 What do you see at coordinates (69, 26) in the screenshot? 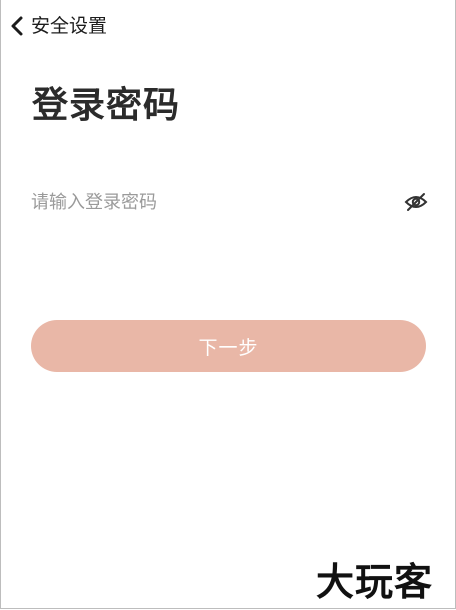
I see `nav-title: 安全设置` at bounding box center [69, 26].